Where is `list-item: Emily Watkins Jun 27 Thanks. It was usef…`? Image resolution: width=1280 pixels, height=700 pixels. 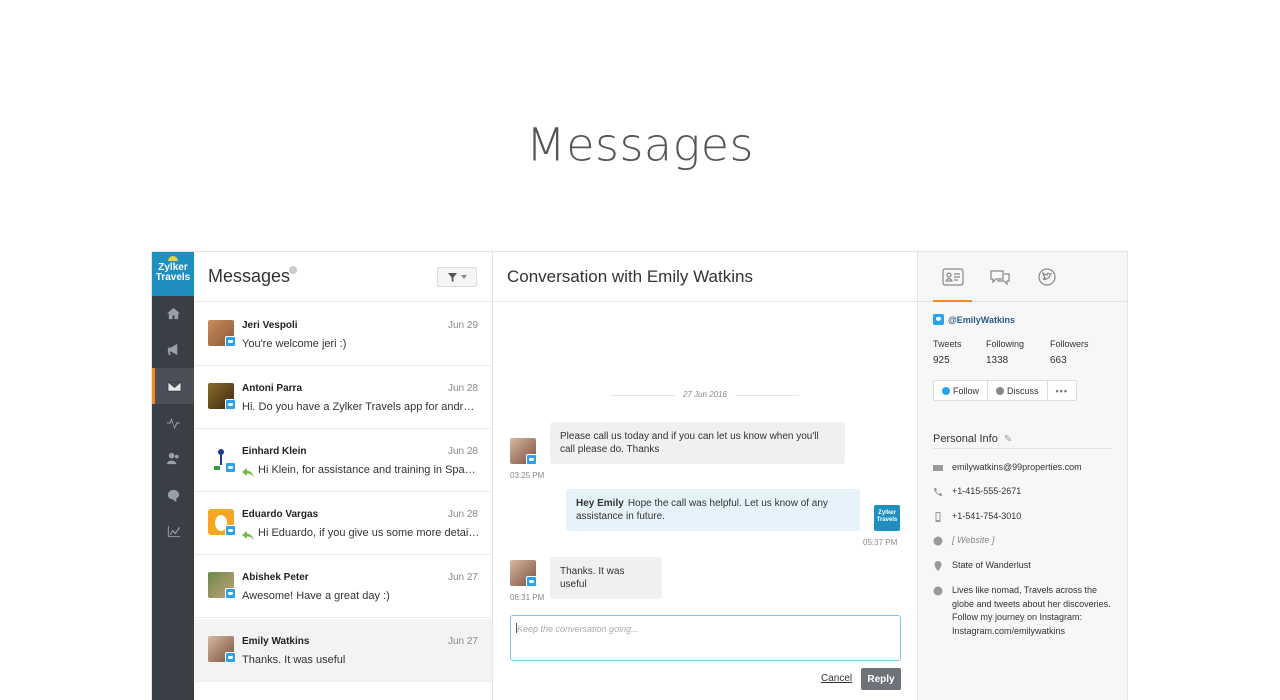
list-item: Emily Watkins Jun 27 Thanks. It was usef… is located at coordinates (343, 650).